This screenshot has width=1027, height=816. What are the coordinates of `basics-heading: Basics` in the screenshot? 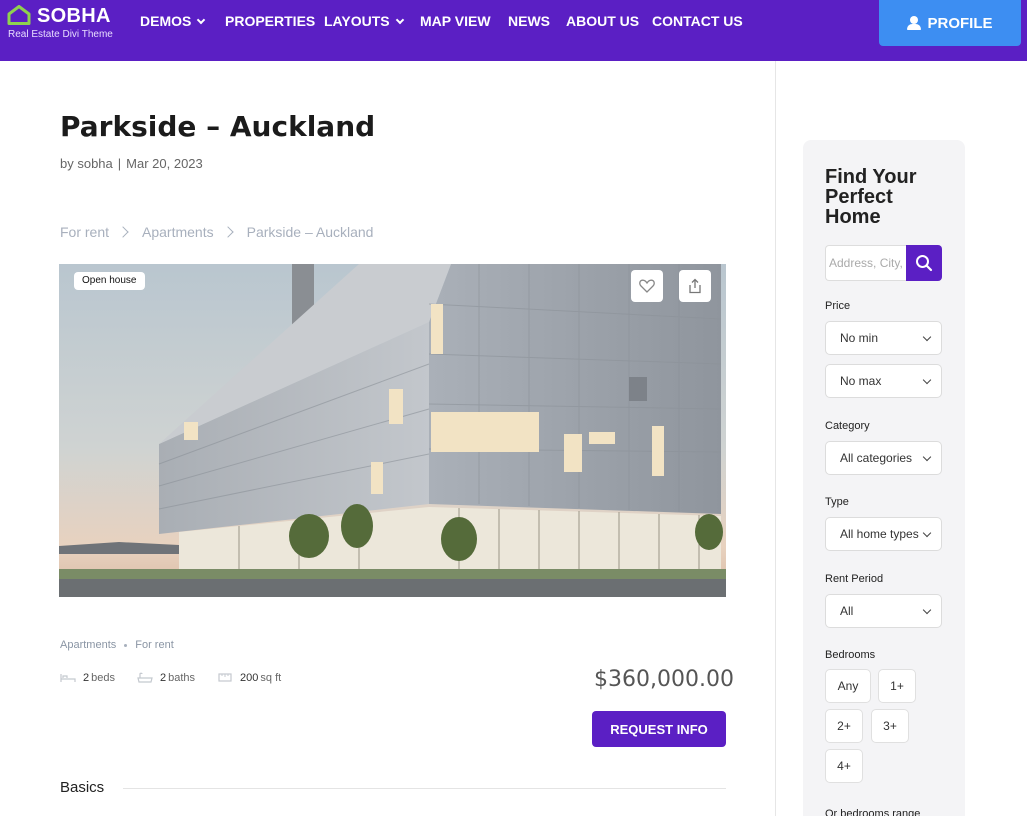 It's located at (82, 787).